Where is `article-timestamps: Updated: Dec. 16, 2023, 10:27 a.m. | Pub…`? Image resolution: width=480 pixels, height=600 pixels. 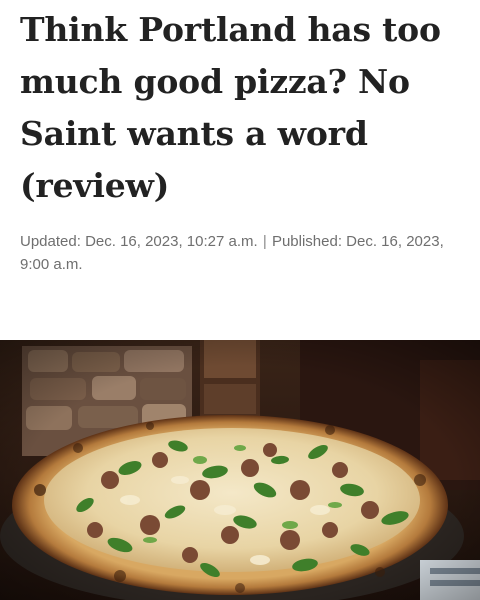
article-timestamps: Updated: Dec. 16, 2023, 10:27 a.m. | Pub… is located at coordinates (242, 253).